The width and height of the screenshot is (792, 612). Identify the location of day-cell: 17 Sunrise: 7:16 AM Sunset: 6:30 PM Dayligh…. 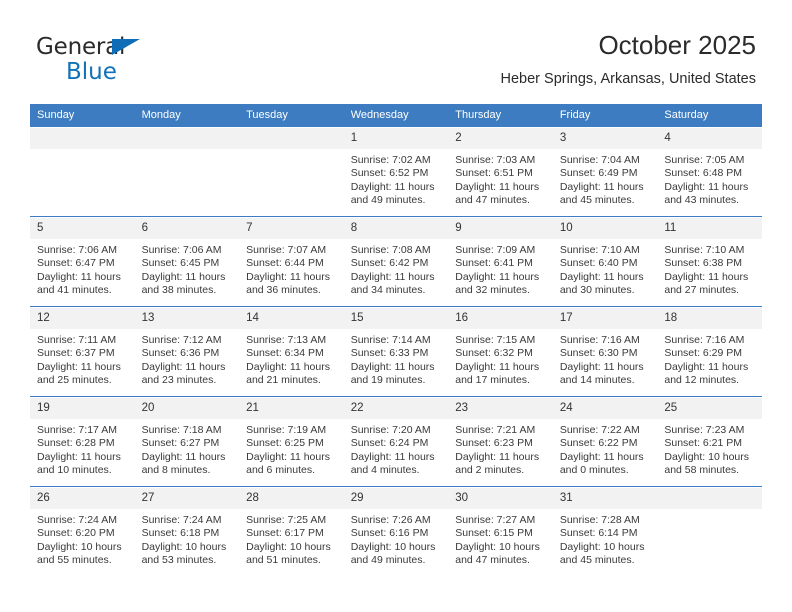
(605, 352).